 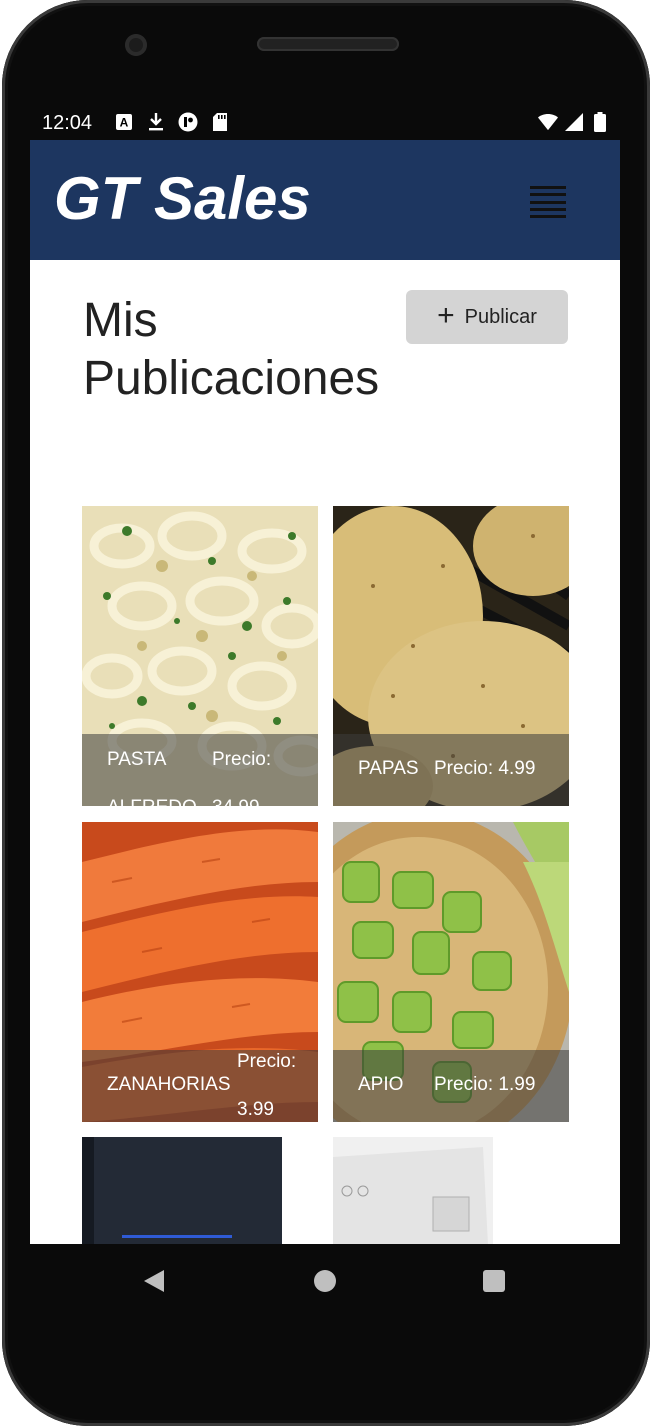 I want to click on product-caption: PAPAS Precio: 4.99, so click(x=451, y=770).